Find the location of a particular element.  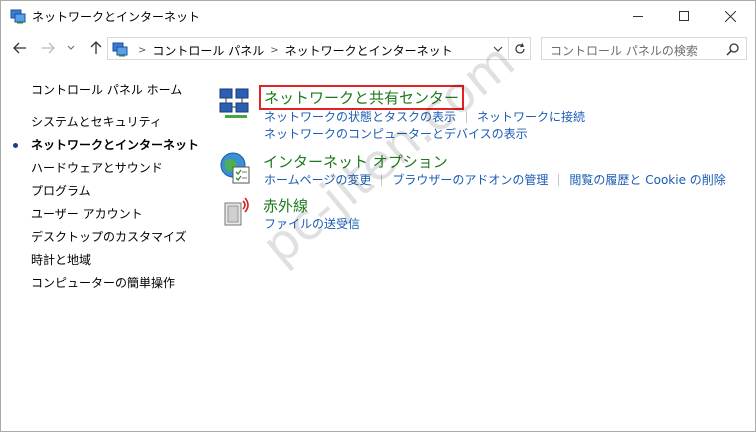

sidebar-item-network-internet: ネットワークとインターネット is located at coordinates (115, 144).